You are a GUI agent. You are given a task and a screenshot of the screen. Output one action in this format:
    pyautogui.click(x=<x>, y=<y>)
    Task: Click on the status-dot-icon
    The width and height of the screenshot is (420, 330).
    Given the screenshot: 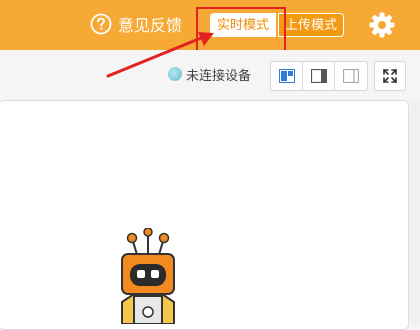 What is the action you would take?
    pyautogui.click(x=175, y=74)
    